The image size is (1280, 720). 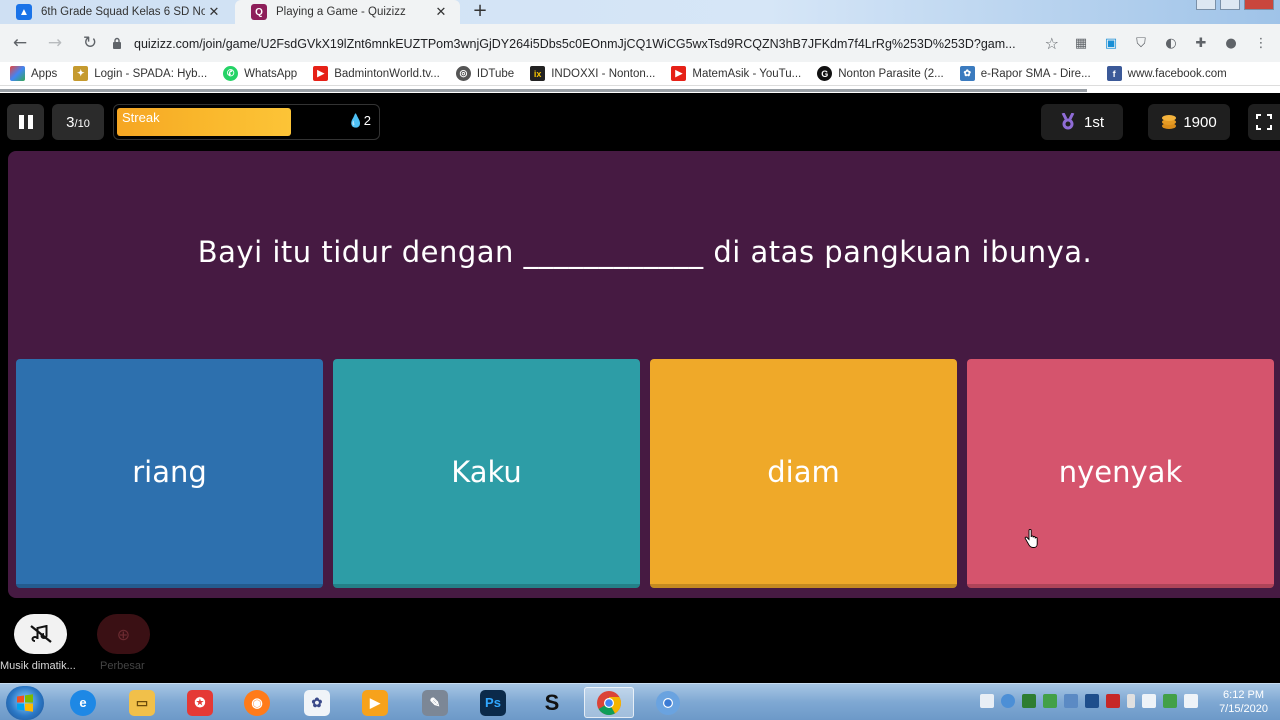 I want to click on magnify-plus-icon: ⊕, so click(x=123, y=634).